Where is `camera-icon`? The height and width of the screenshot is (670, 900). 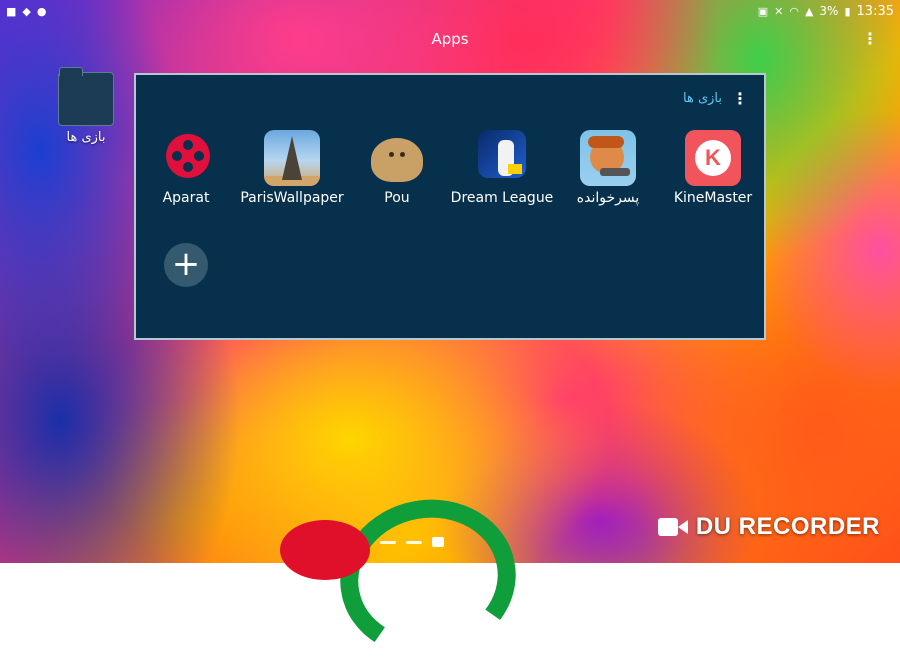
camera-icon is located at coordinates (672, 527).